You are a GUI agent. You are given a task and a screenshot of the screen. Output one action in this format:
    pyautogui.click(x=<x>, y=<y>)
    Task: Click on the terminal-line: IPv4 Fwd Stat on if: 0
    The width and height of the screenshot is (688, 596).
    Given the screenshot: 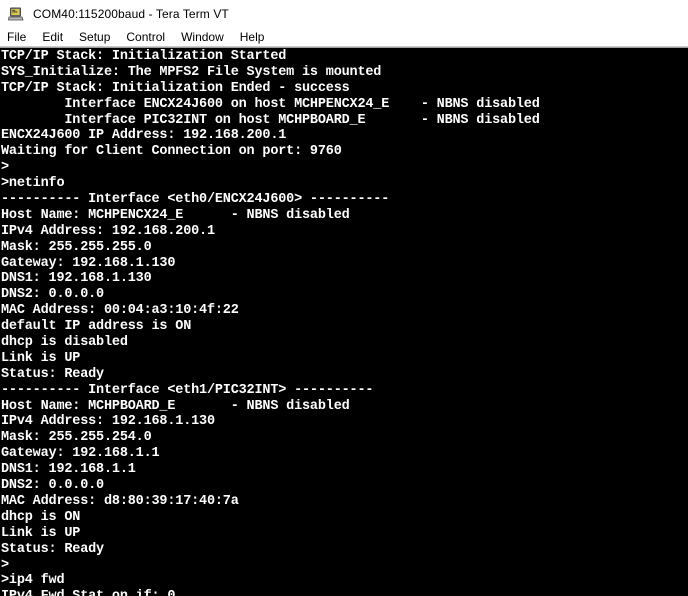 What is the action you would take?
    pyautogui.click(x=344, y=592)
    